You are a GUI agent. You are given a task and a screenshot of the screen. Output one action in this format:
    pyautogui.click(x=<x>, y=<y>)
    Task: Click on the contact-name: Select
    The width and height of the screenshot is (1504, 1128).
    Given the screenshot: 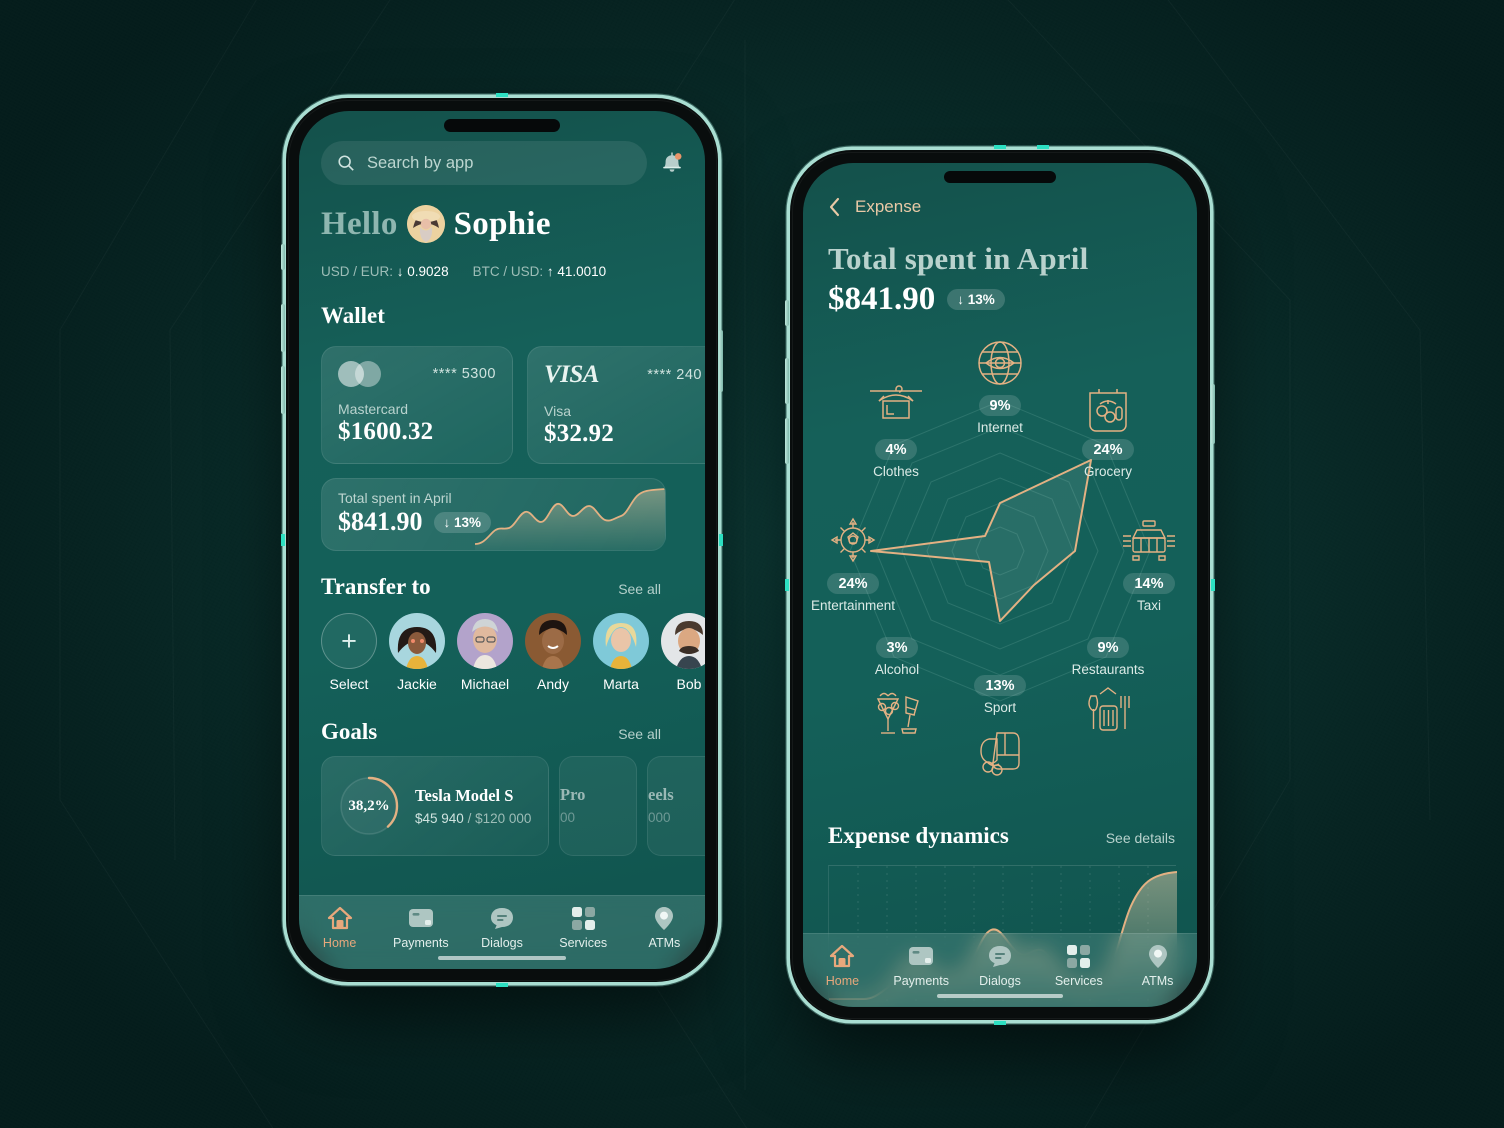 What is the action you would take?
    pyautogui.click(x=349, y=684)
    